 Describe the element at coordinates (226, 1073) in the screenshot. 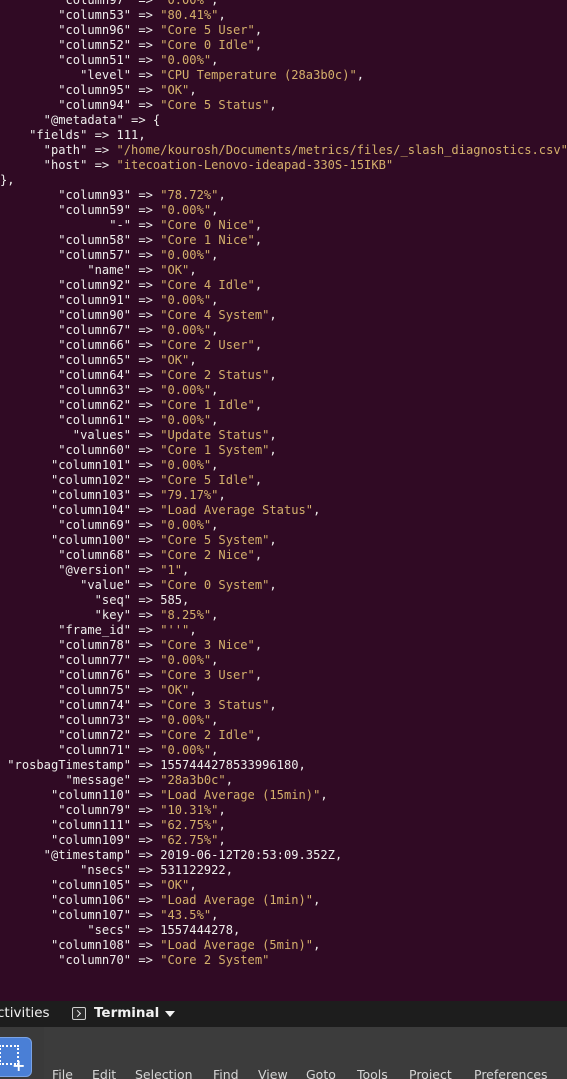

I see `menu-item-find: Find` at that location.